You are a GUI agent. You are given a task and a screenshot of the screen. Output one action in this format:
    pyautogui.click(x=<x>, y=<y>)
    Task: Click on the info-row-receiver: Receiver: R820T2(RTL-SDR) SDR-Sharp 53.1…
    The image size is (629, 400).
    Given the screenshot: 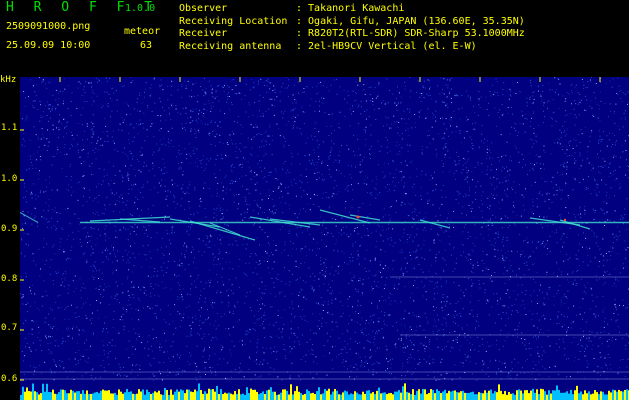 What is the action you would take?
    pyautogui.click(x=352, y=33)
    